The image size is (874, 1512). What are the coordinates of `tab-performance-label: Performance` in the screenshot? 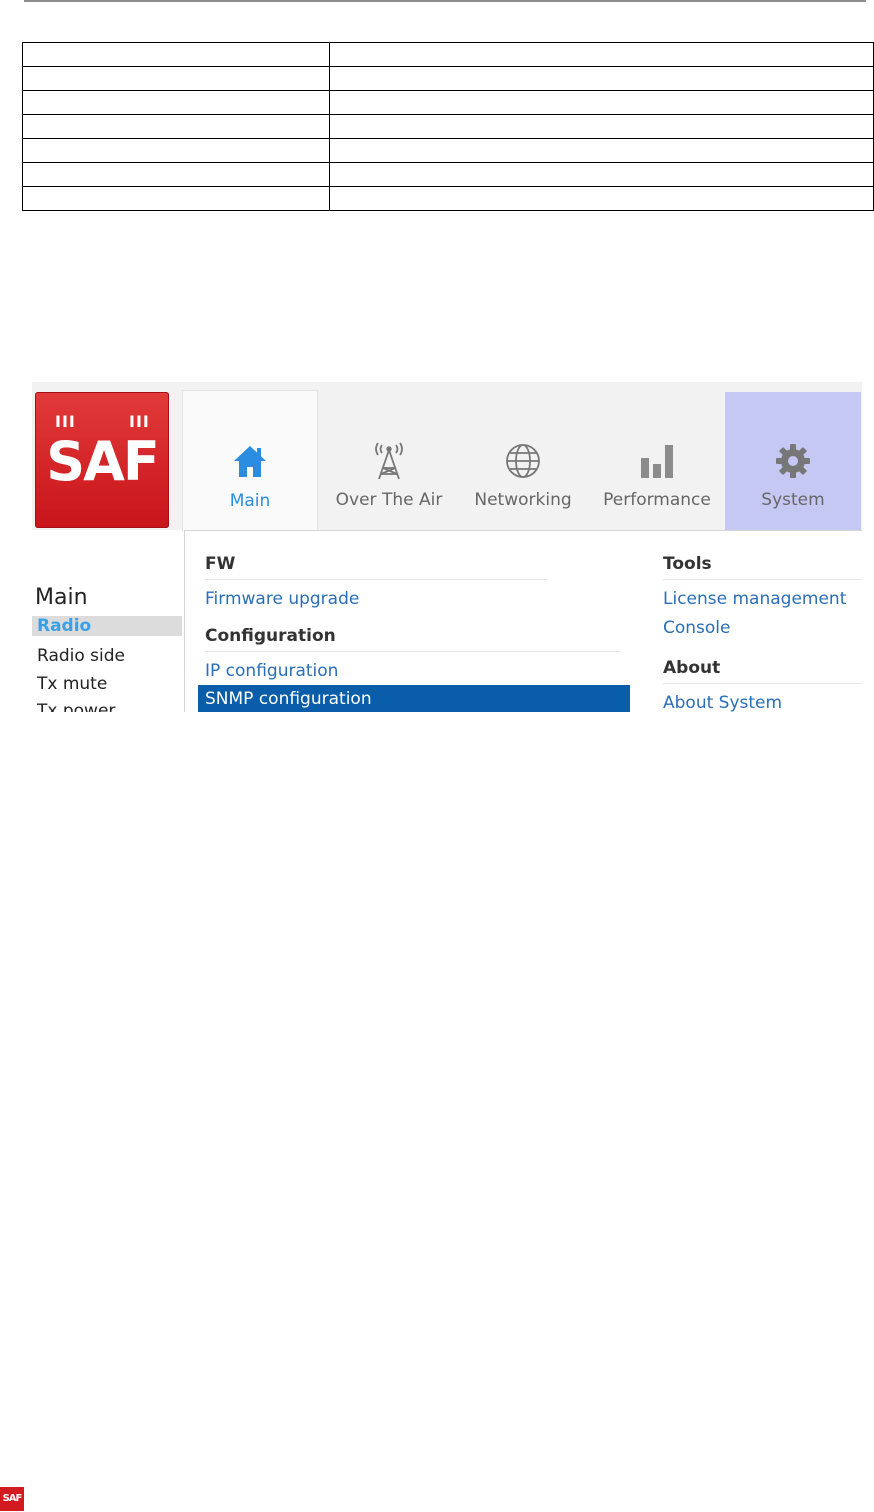 It's located at (657, 500).